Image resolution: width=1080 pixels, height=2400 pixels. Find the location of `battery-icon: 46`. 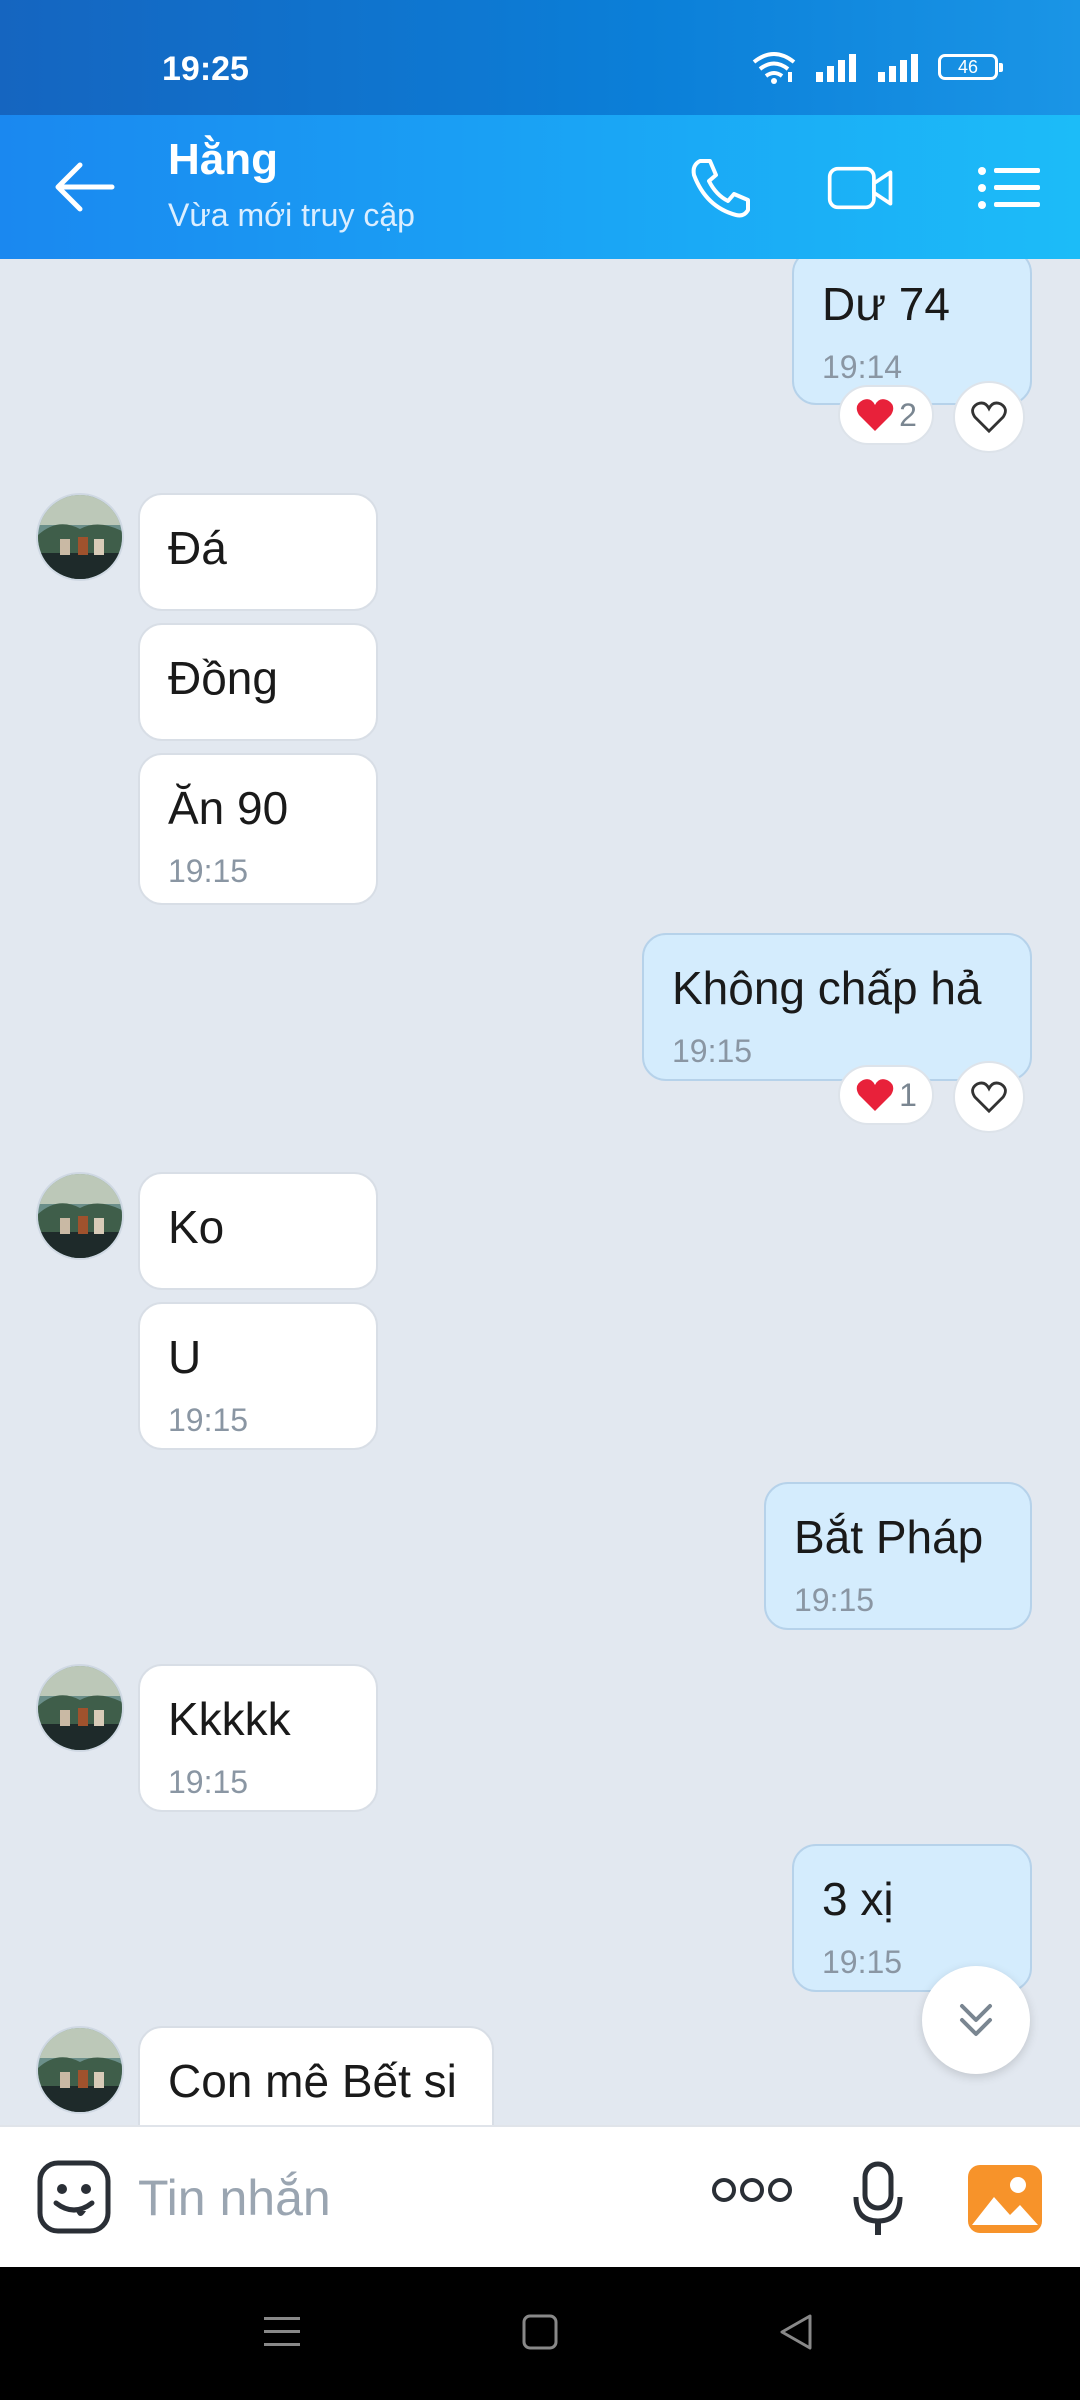

battery-icon: 46 is located at coordinates (970, 67).